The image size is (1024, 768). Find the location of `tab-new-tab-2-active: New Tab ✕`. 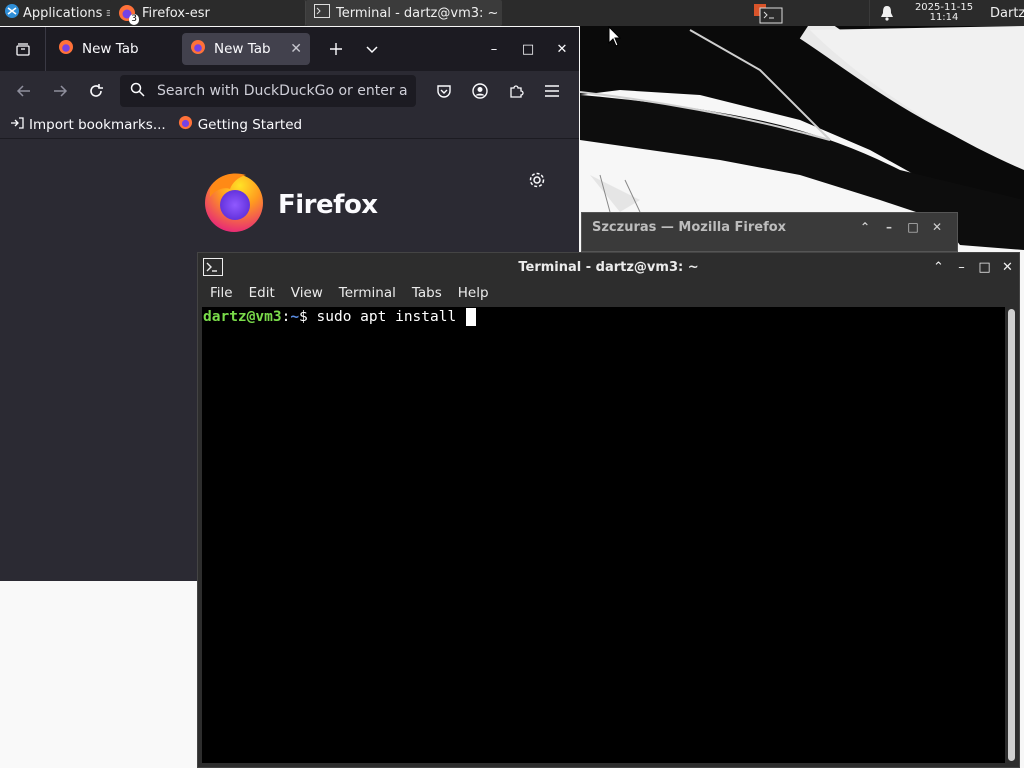

tab-new-tab-2-active: New Tab ✕ is located at coordinates (246, 49).